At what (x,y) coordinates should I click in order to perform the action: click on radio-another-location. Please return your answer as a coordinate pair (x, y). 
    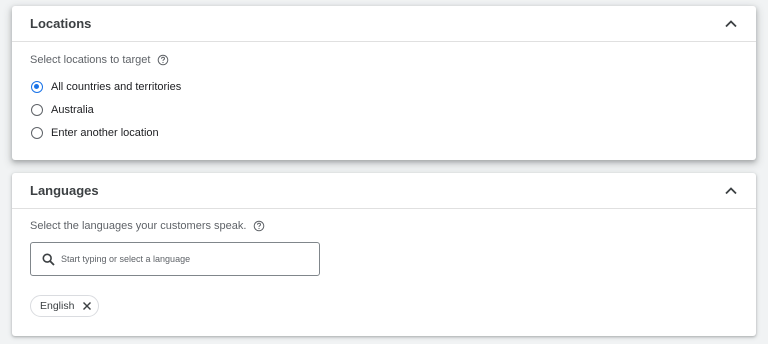
    Looking at the image, I should click on (37, 133).